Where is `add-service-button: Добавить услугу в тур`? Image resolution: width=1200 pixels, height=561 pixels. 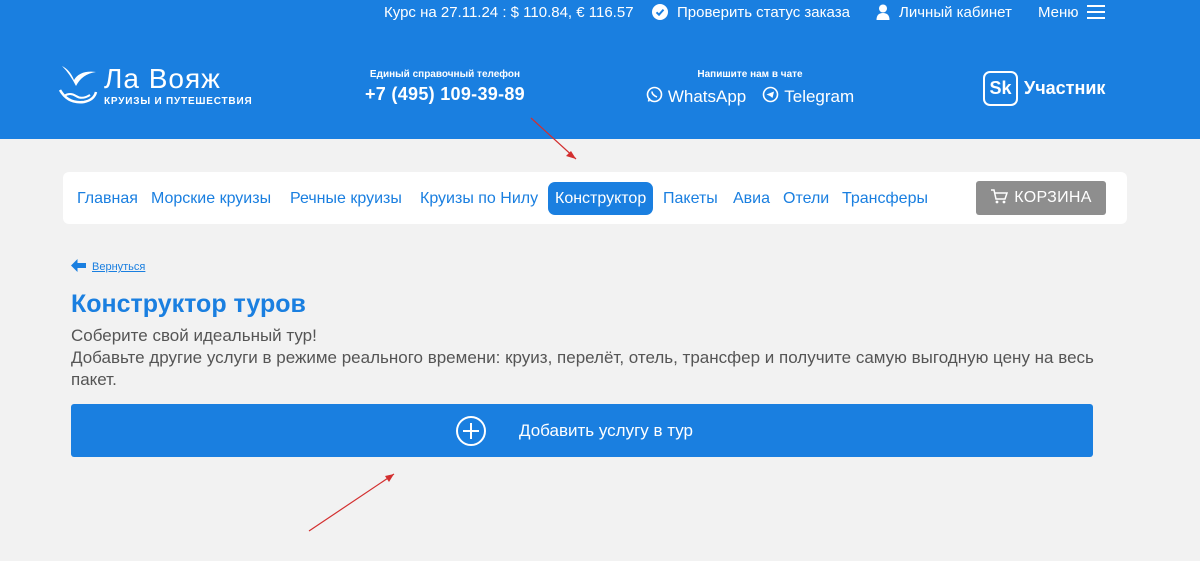 add-service-button: Добавить услугу в тур is located at coordinates (582, 430).